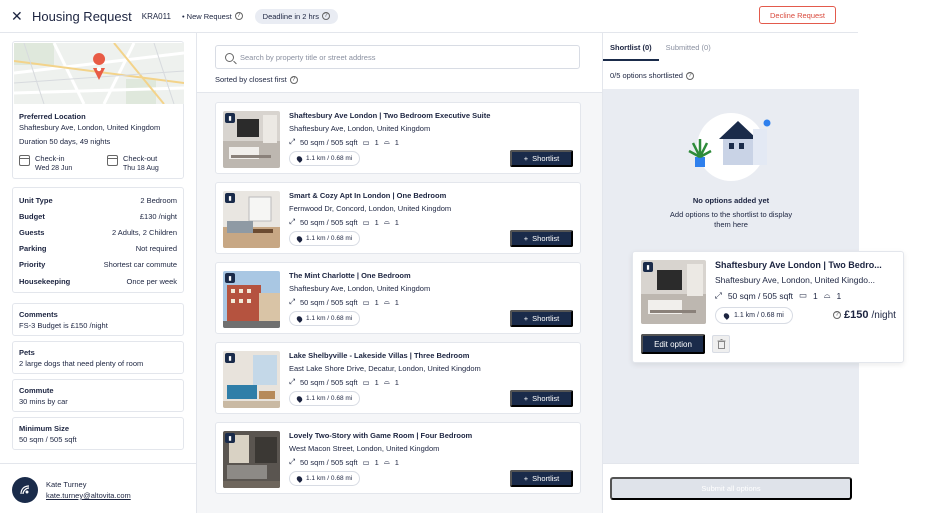 The height and width of the screenshot is (513, 933). I want to click on detail-row: Budget £130 /night, so click(98, 216).